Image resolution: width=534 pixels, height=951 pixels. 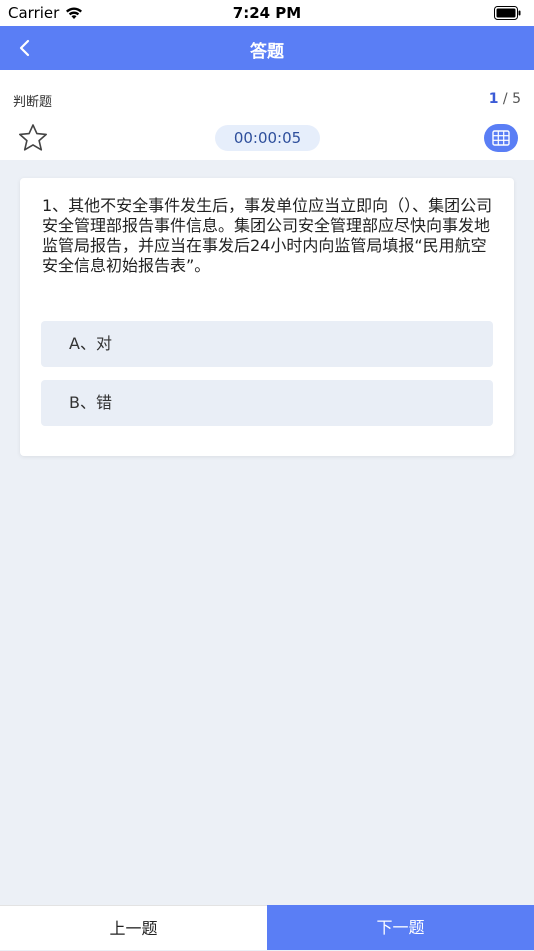 What do you see at coordinates (508, 15) in the screenshot?
I see `battery-icon` at bounding box center [508, 15].